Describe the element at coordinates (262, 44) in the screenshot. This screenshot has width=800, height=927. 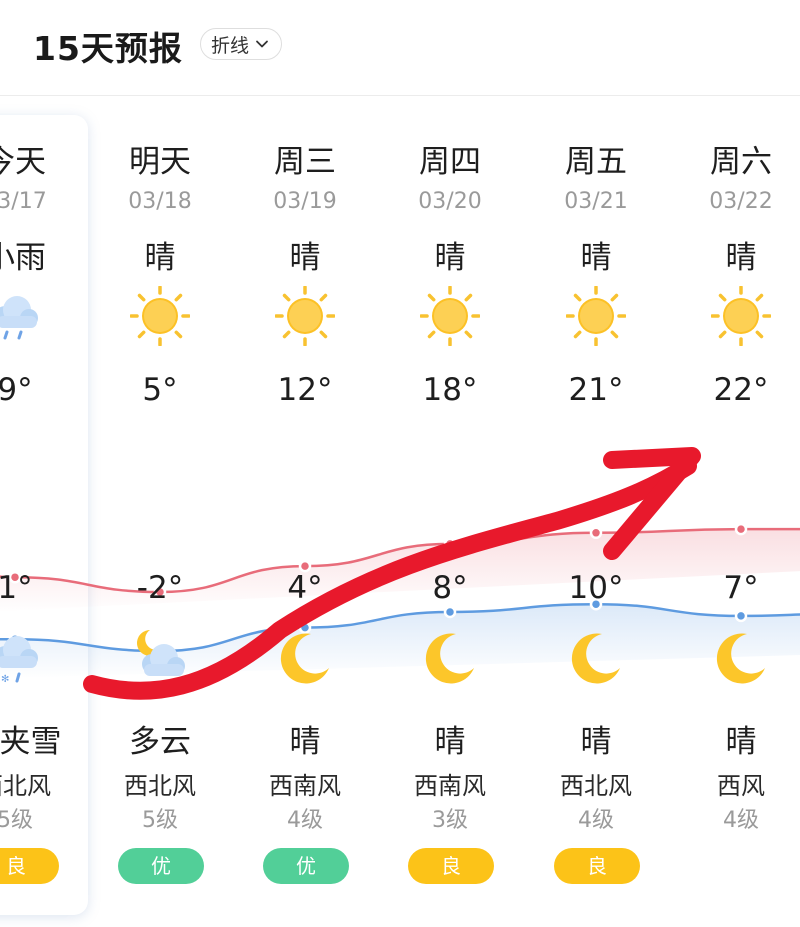
I see `chevron-down-icon` at that location.